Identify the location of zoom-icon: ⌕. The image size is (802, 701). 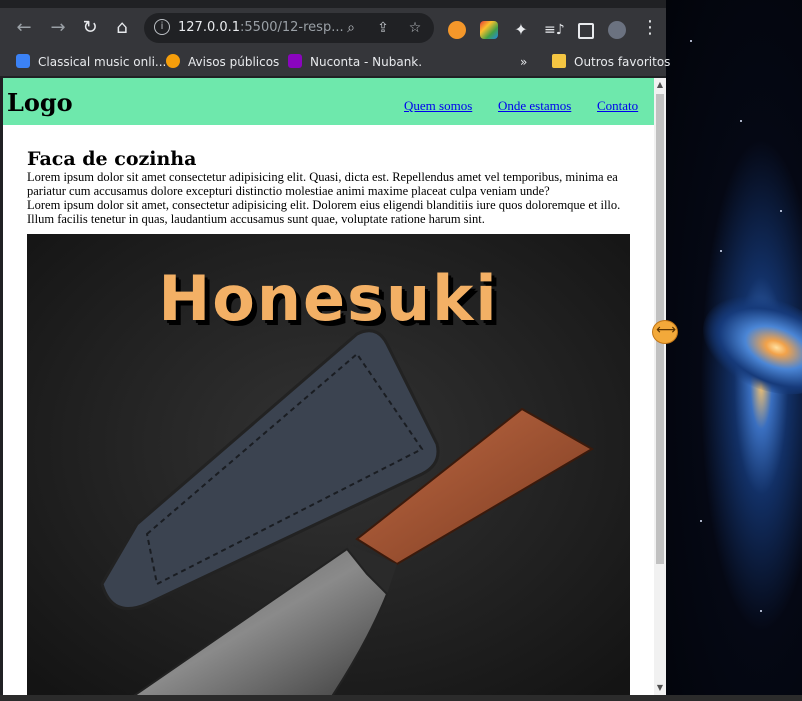
(351, 28).